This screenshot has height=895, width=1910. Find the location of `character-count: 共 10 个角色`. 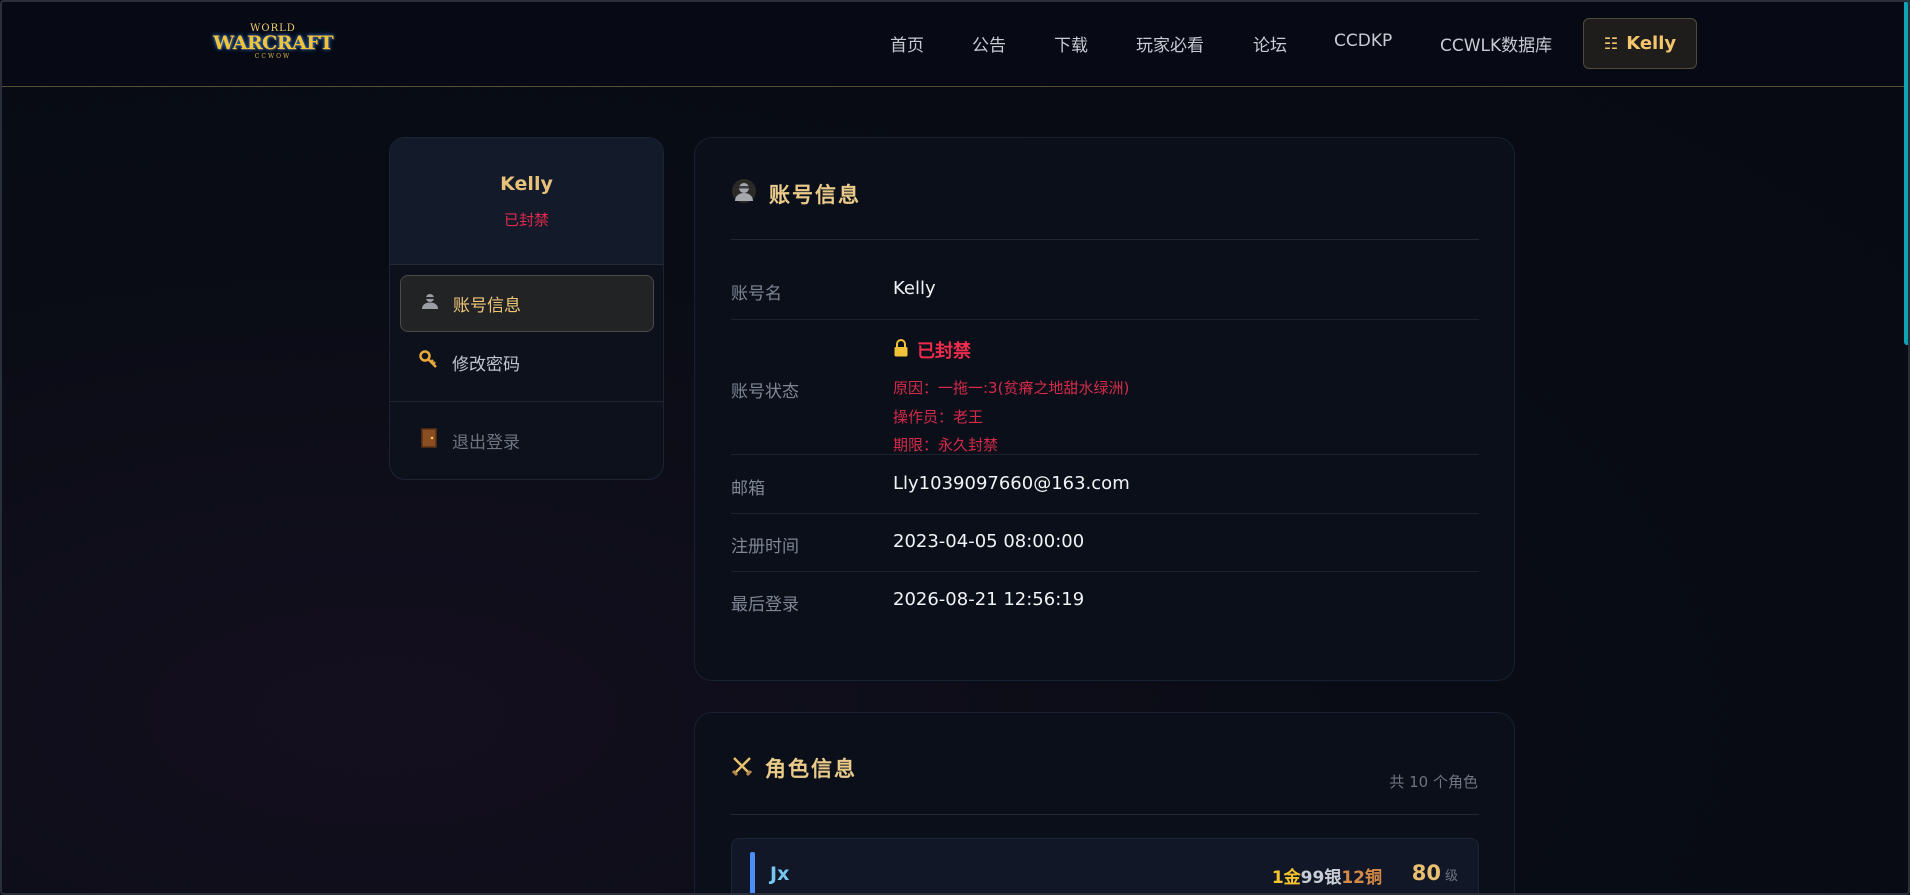

character-count: 共 10 个角色 is located at coordinates (1433, 782).